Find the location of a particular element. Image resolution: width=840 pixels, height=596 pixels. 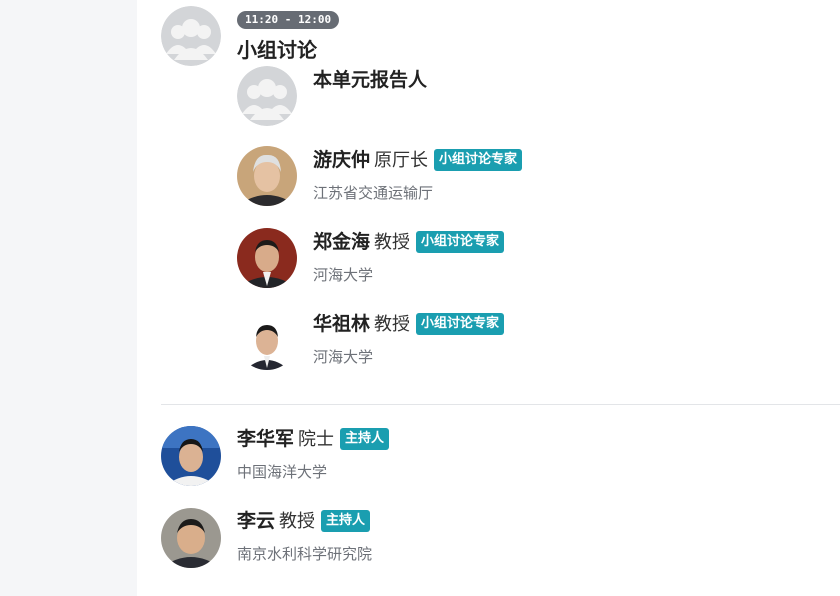

host-title: 教授 is located at coordinates (297, 521).